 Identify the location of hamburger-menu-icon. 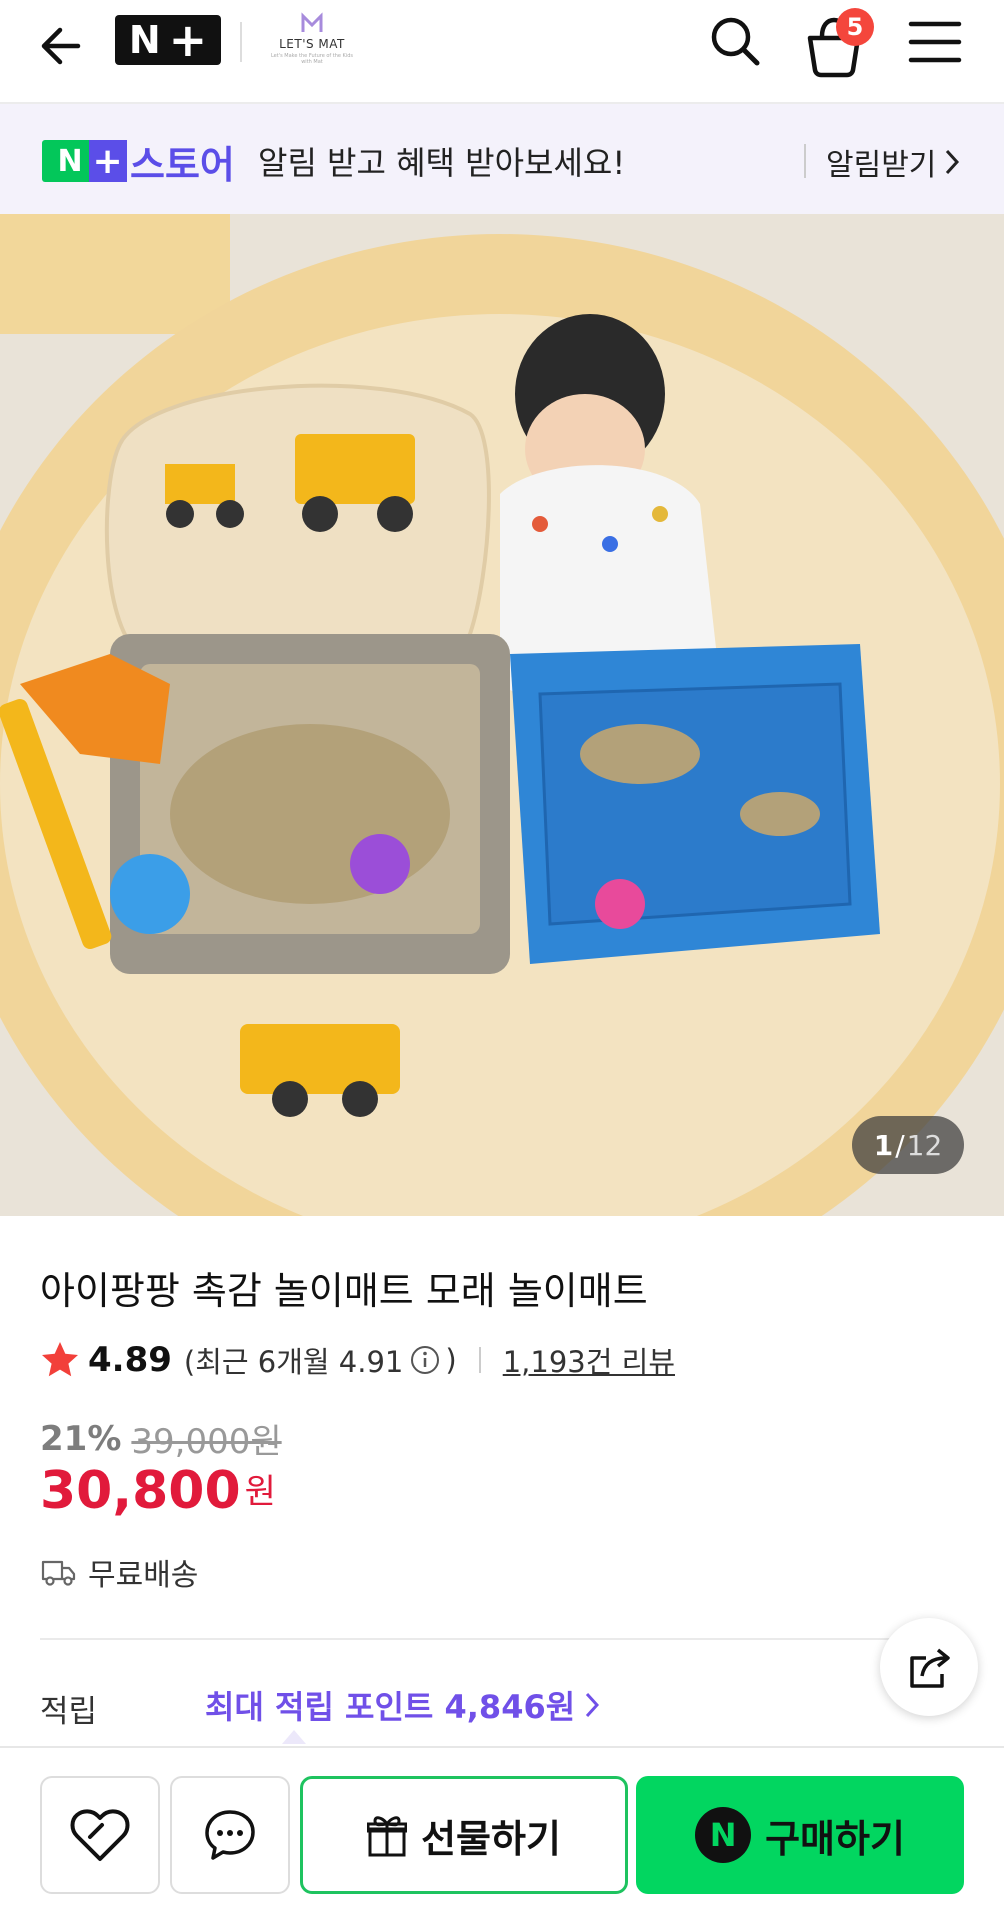
(935, 42).